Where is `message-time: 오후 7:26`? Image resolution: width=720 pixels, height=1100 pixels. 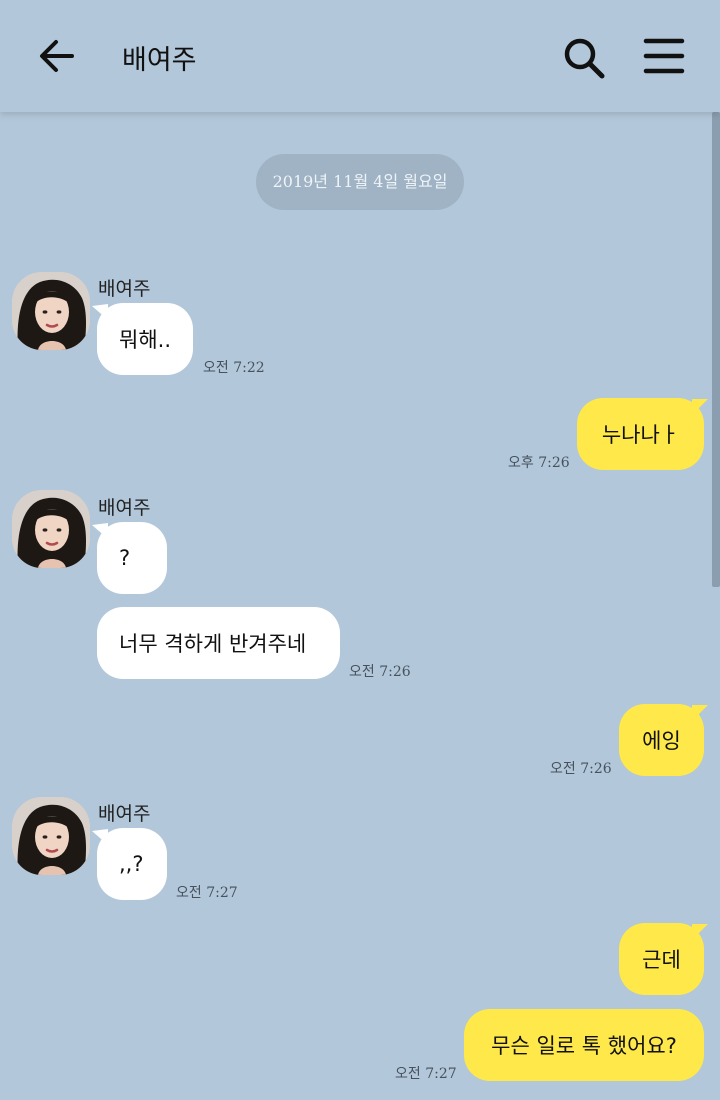
message-time: 오후 7:26 is located at coordinates (539, 463).